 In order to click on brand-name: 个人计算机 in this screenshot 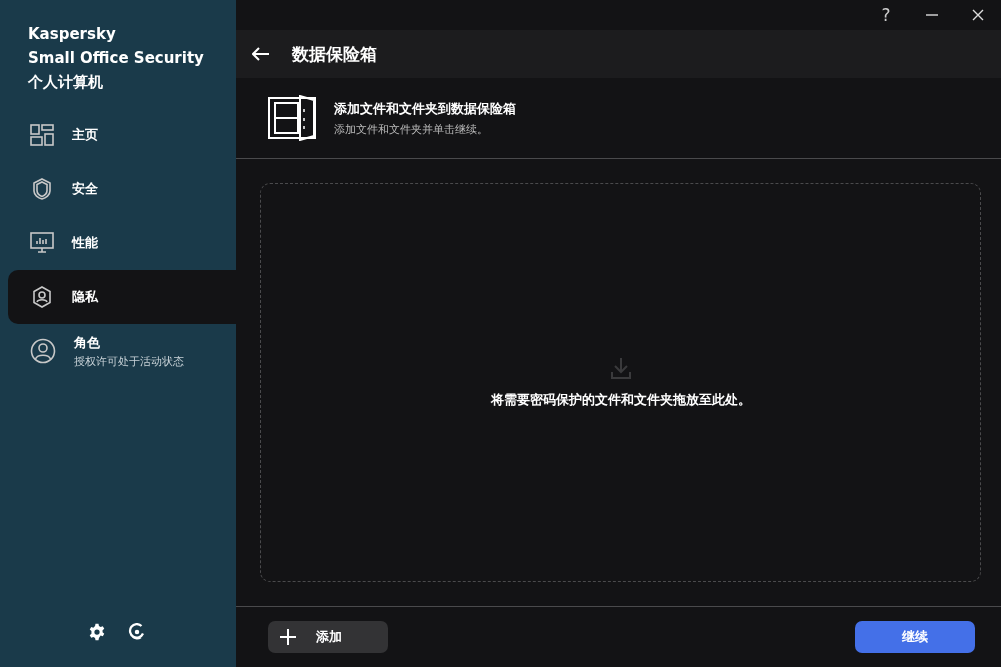, I will do `click(66, 82)`.